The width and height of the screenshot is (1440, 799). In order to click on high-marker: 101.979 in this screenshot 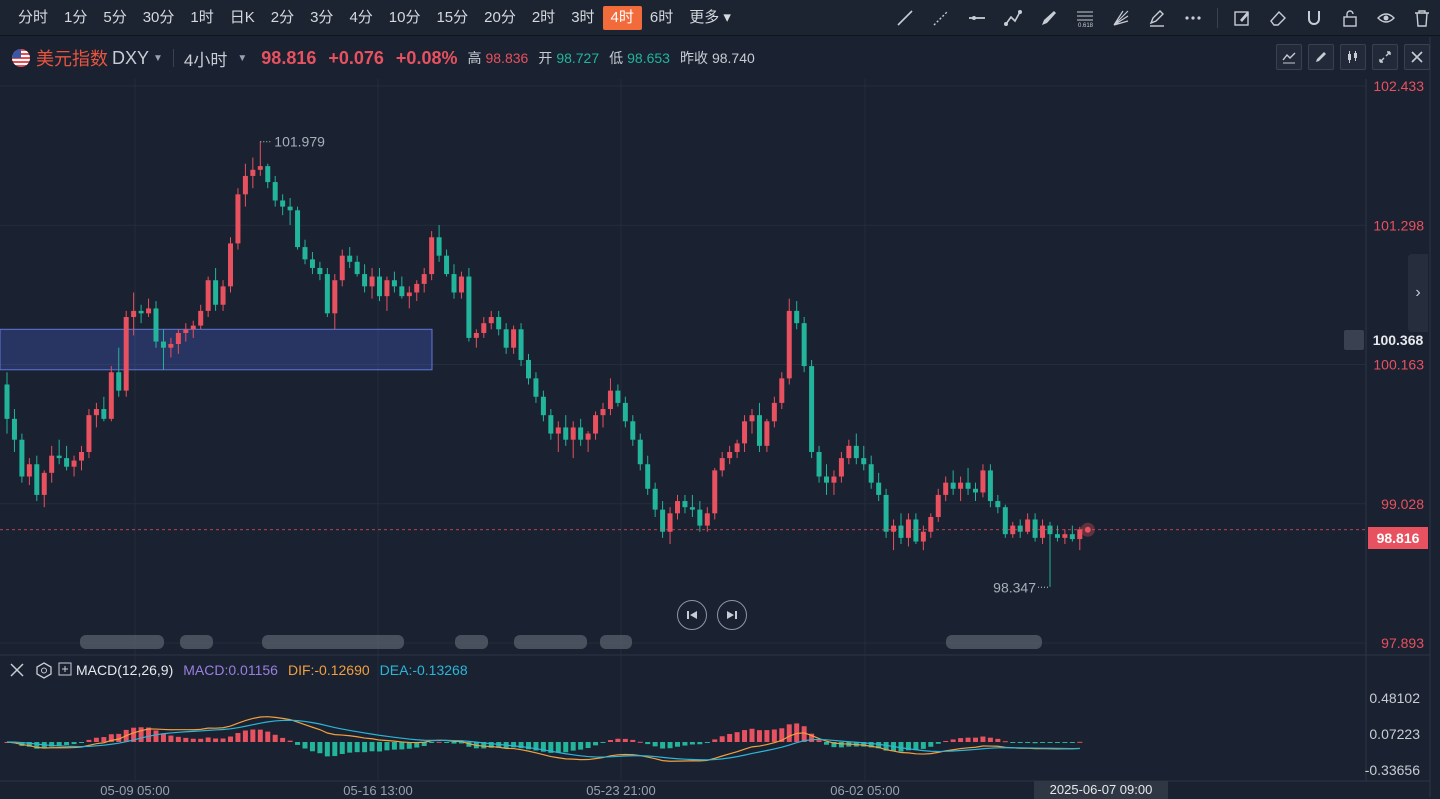, I will do `click(299, 142)`.